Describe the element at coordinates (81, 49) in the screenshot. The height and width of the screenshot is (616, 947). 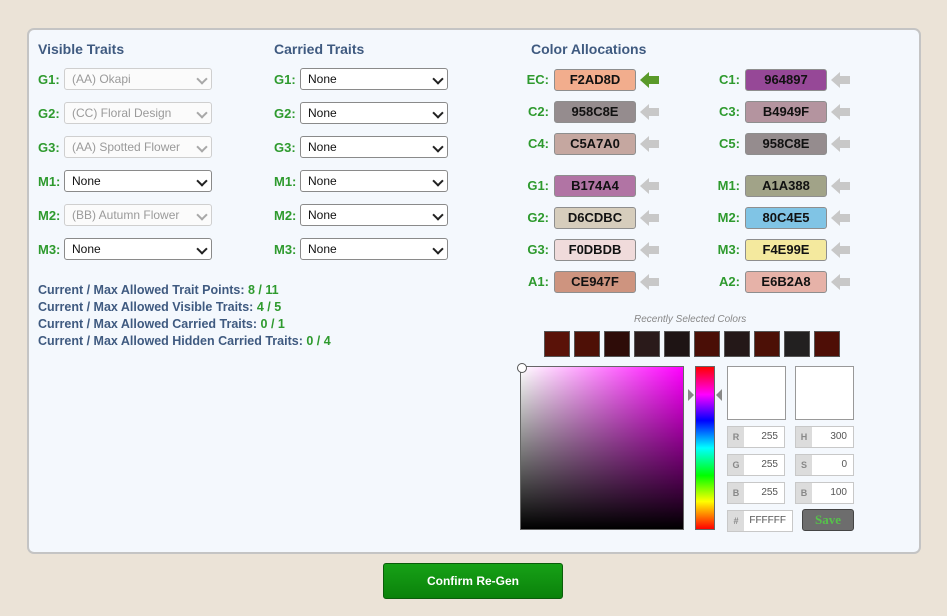
I see `visible-traits-heading: Visible Traits` at that location.